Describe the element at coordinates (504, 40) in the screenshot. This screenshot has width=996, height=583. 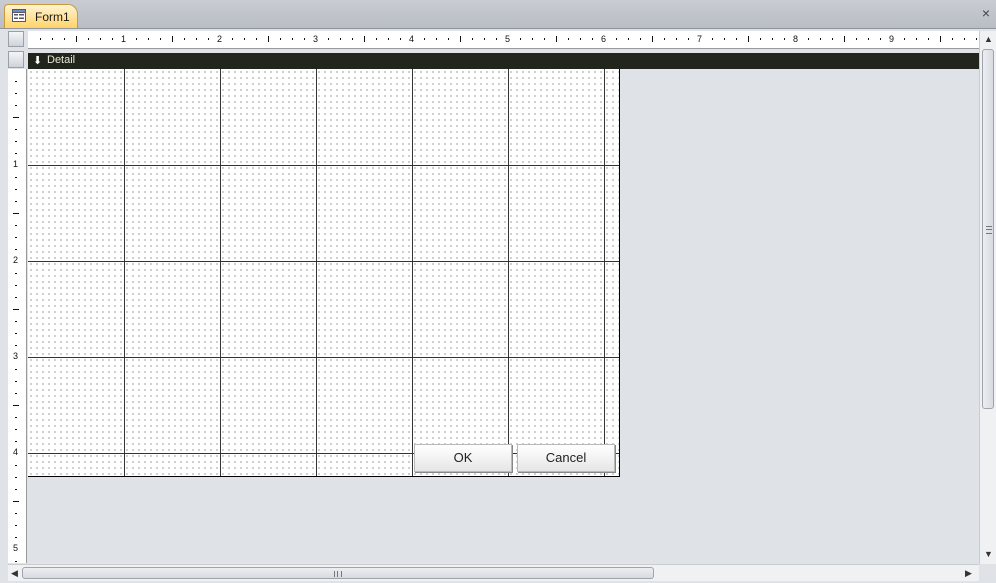
I see `horizontal-ruler: 1 2 3 4 5 6 7 8 9` at that location.